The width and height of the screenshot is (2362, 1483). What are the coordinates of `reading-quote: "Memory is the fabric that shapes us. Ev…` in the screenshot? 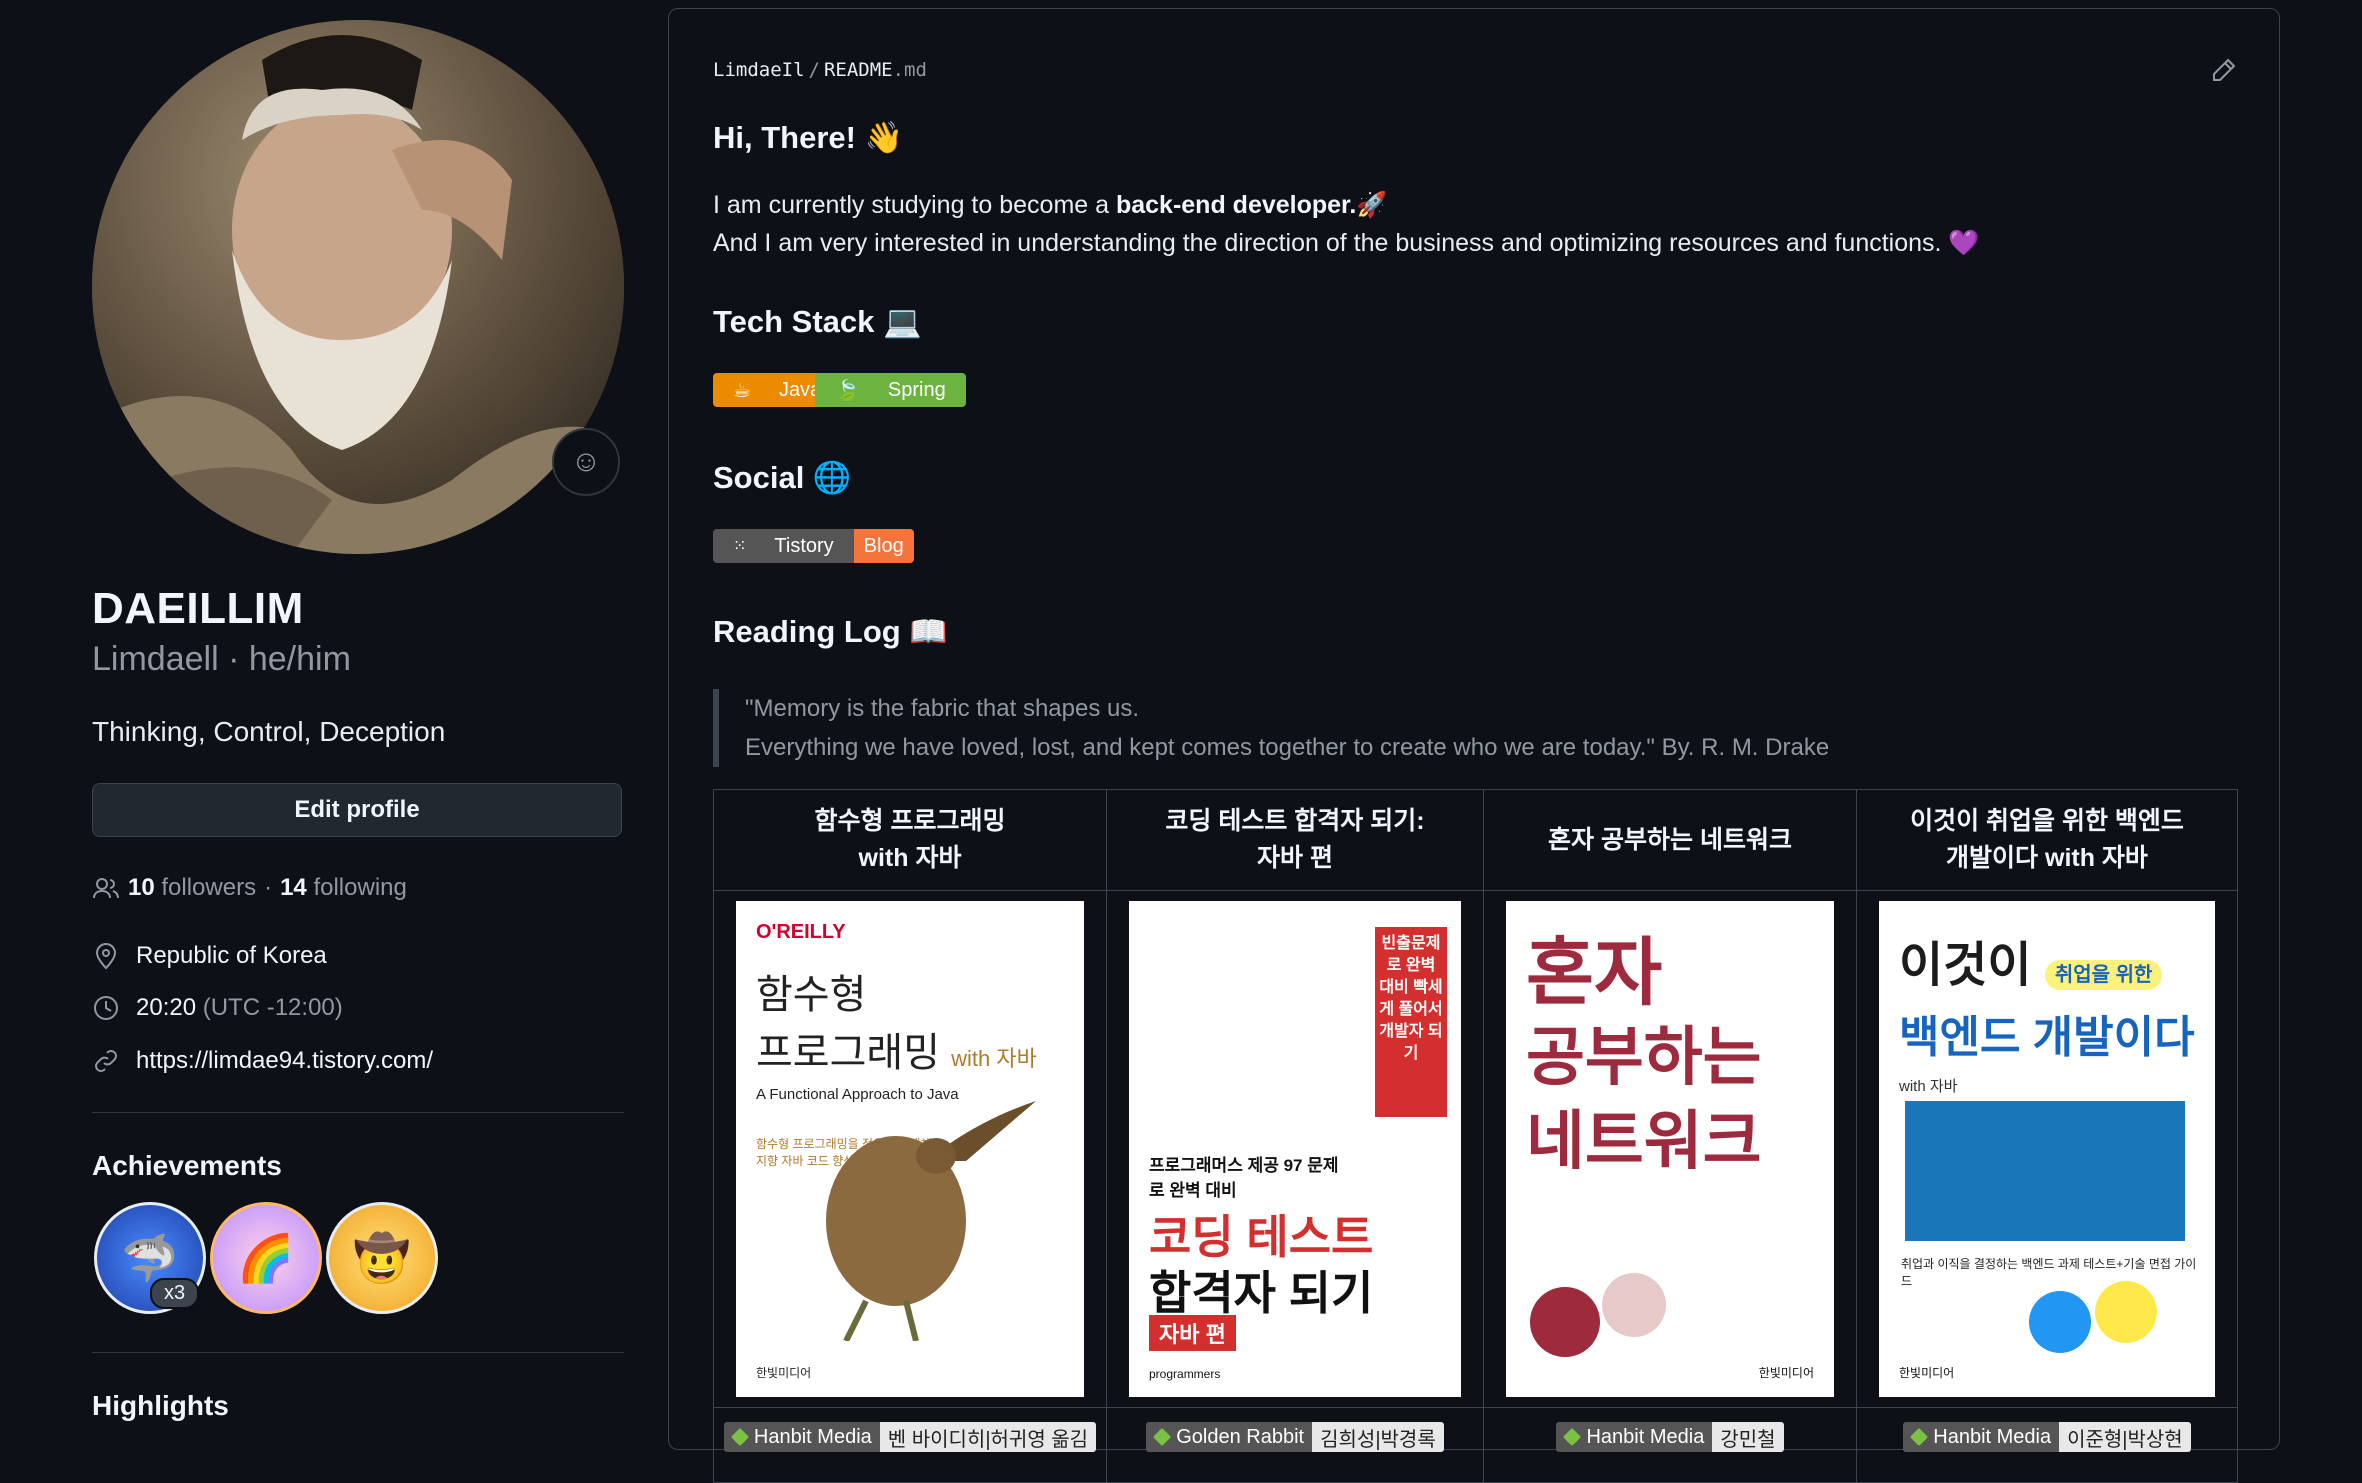 It's located at (1271, 728).